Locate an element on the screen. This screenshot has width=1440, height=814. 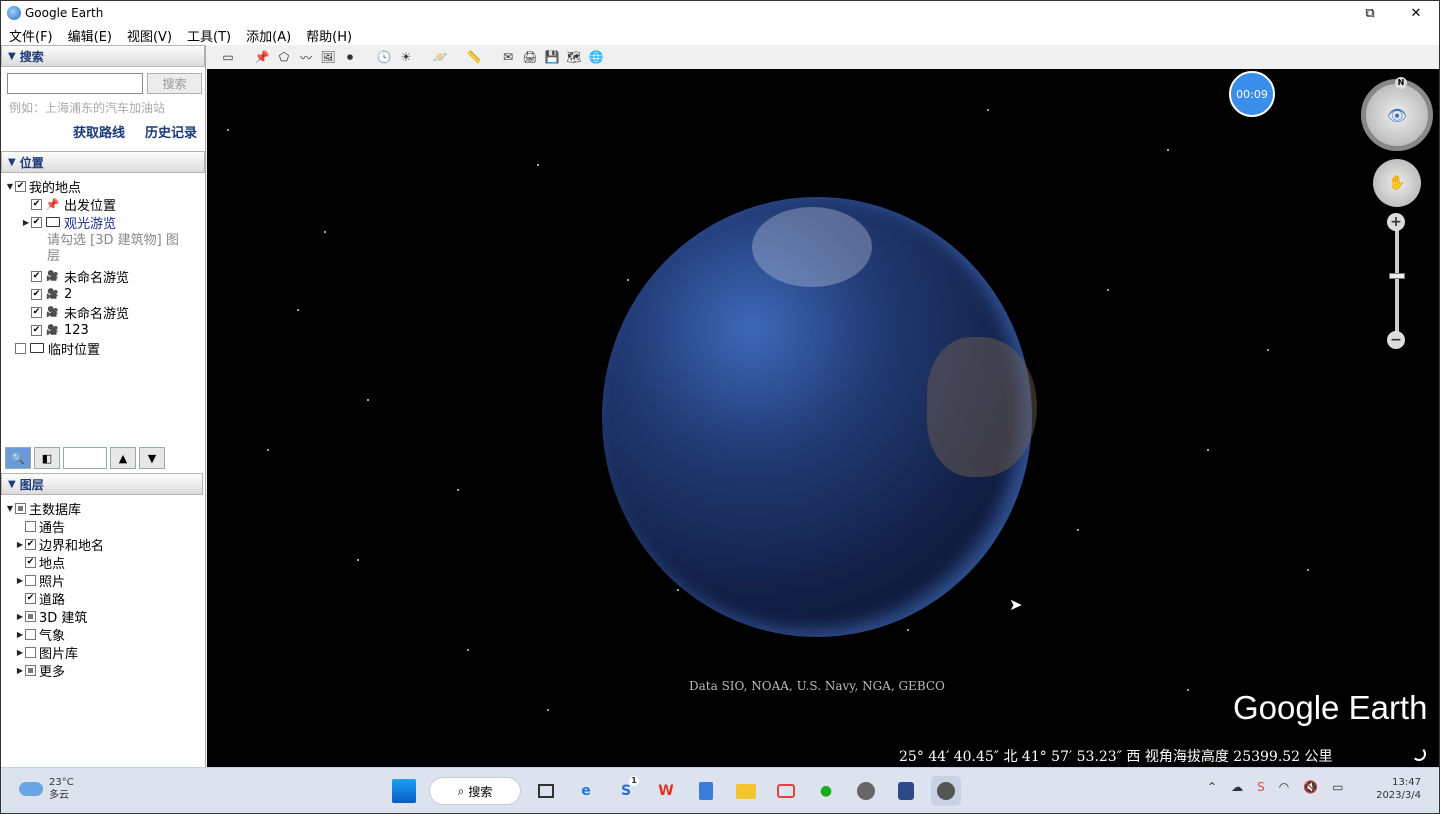
print-button: 🖨 is located at coordinates (530, 57).